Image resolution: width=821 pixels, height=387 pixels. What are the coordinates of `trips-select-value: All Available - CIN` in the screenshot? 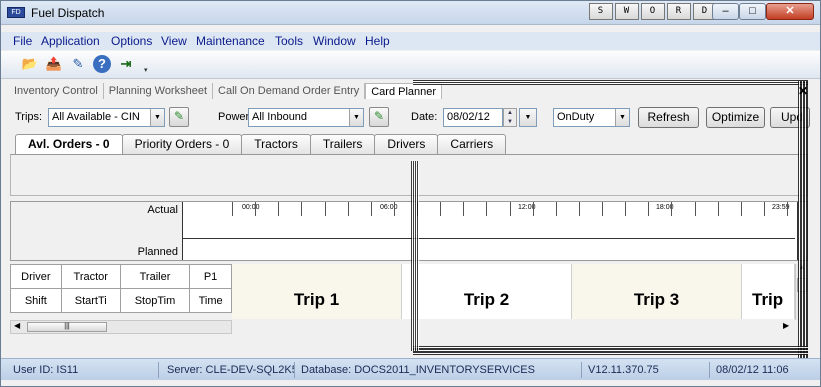 It's located at (96, 117).